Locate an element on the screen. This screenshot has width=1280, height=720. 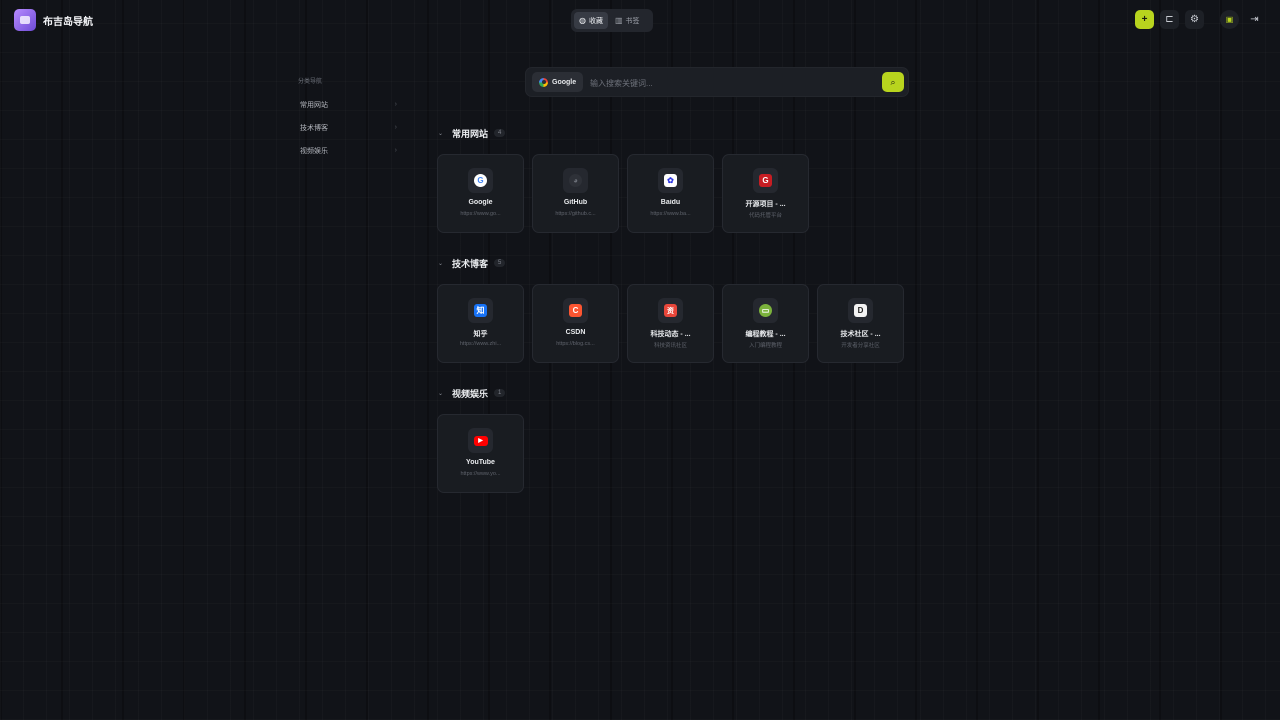
app-logo is located at coordinates (25, 20).